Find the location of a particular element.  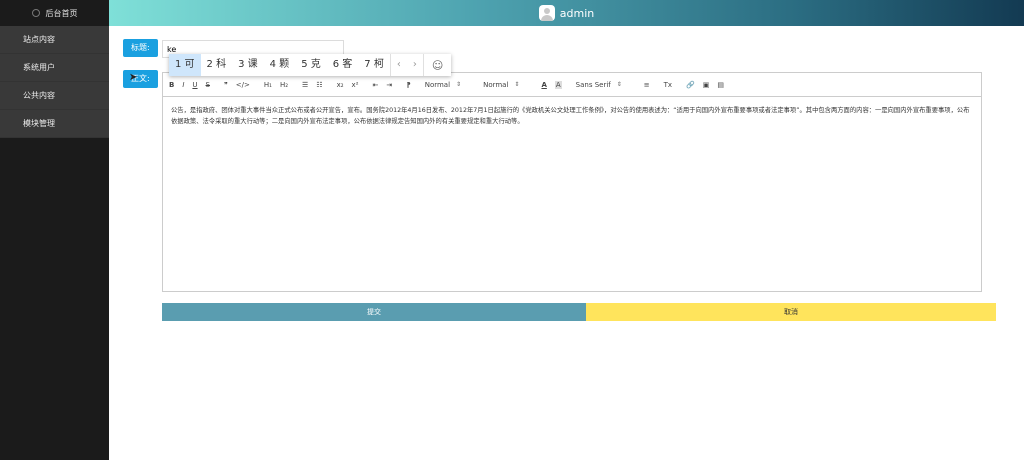

header2-button: H₂ is located at coordinates (284, 85).